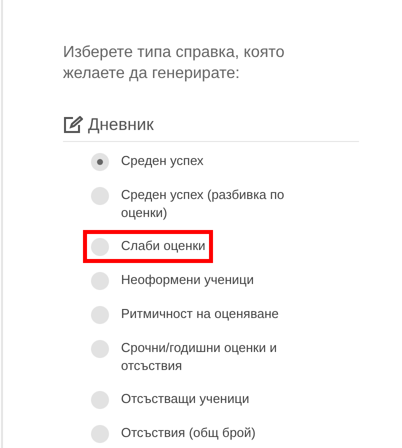 This screenshot has width=402, height=448. Describe the element at coordinates (73, 125) in the screenshot. I see `edit-icon` at that location.